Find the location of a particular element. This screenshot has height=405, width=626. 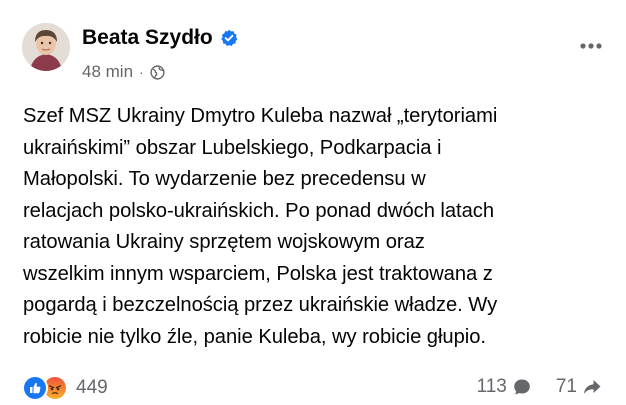

share-count: 71 is located at coordinates (566, 387).